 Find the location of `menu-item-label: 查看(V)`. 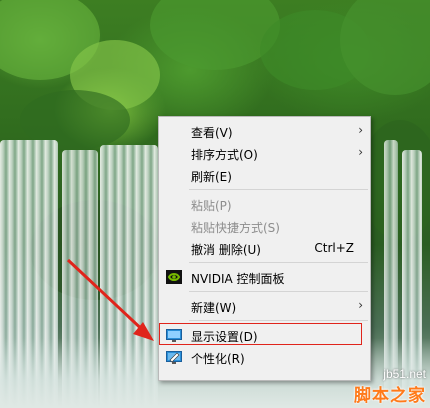

menu-item-label: 查看(V) is located at coordinates (212, 133).